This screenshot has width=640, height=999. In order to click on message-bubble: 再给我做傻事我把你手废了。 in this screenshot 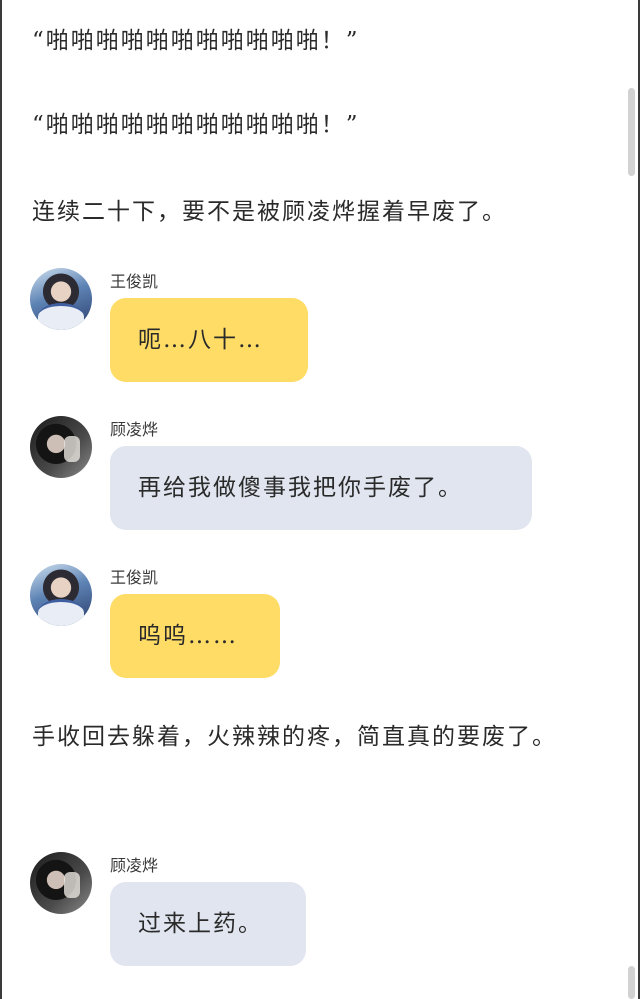, I will do `click(321, 488)`.